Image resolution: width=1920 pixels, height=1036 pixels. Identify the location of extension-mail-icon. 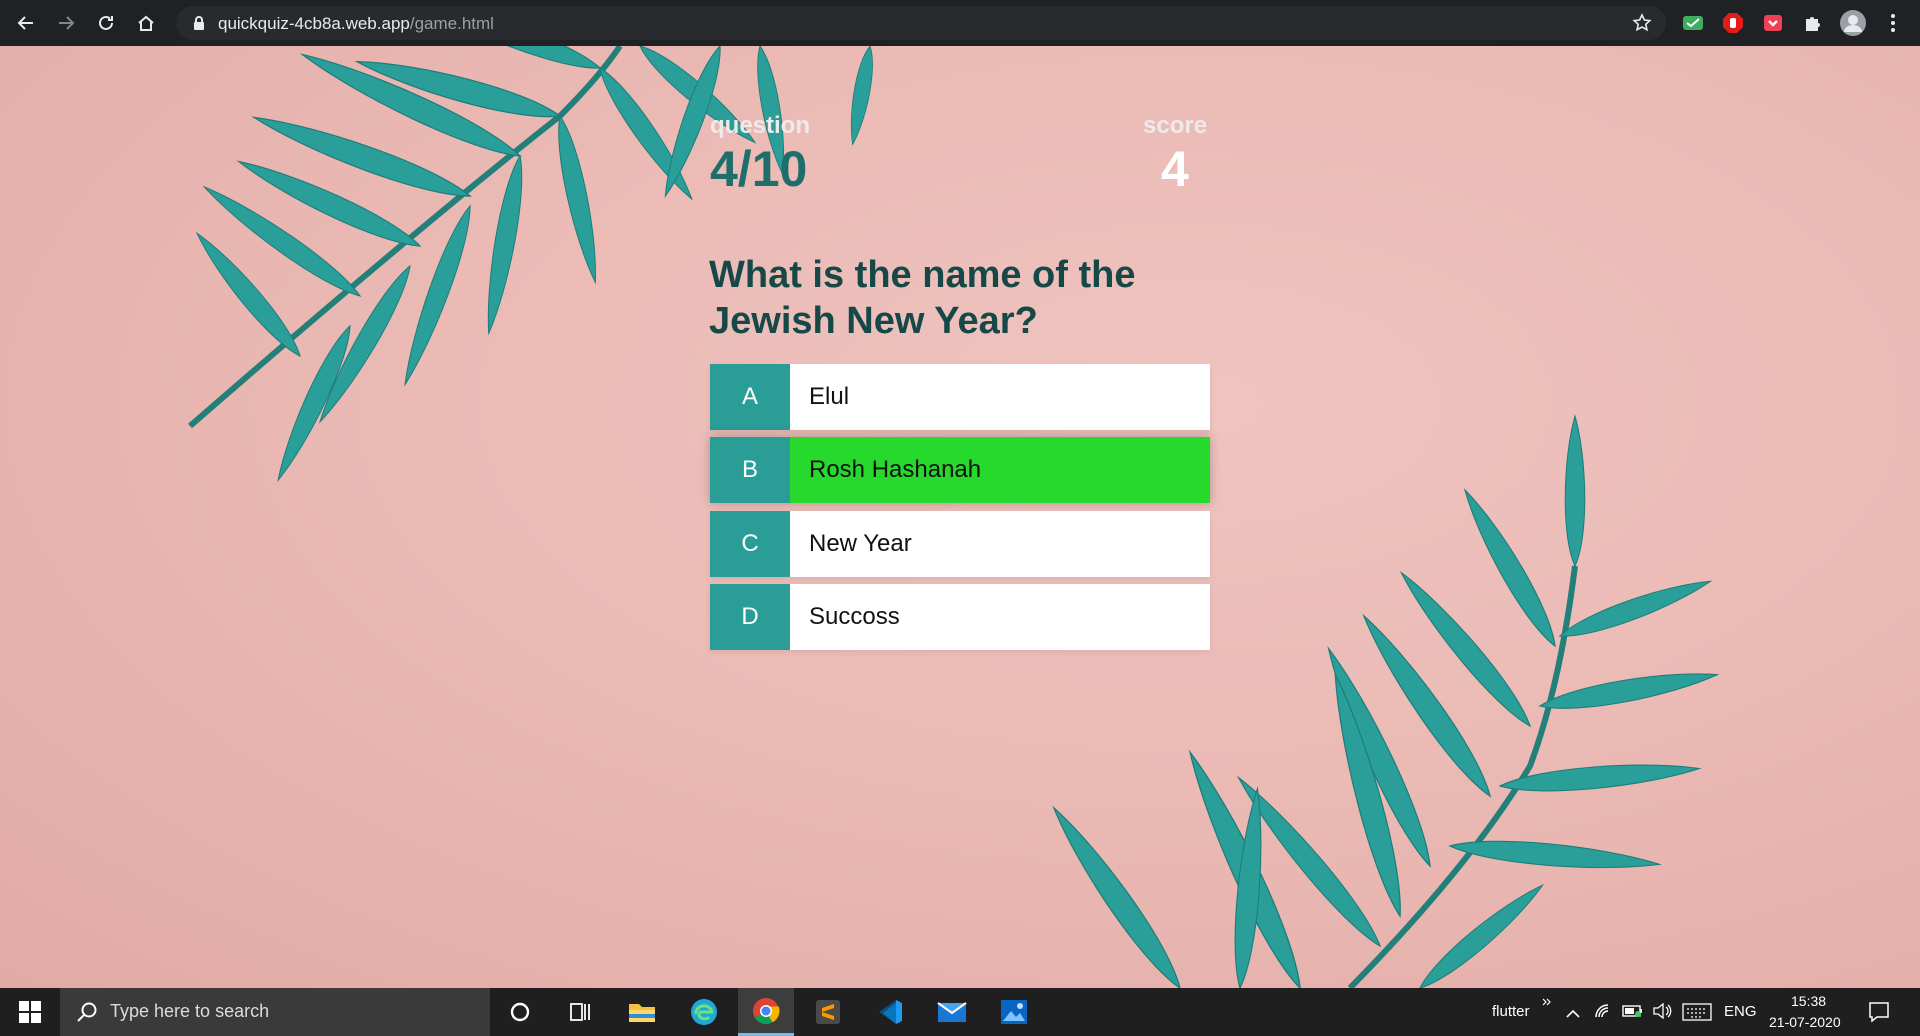
(1693, 23).